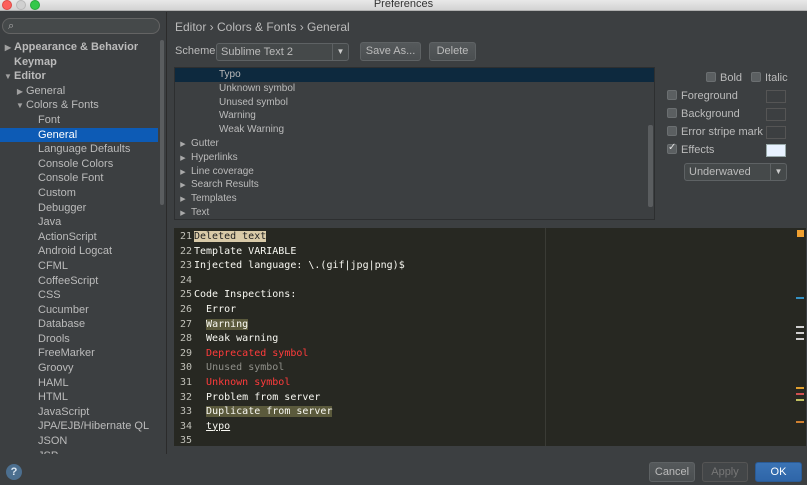  Describe the element at coordinates (79, 426) in the screenshot. I see `sidebar-item: JPA/EJB/Hibernate QL` at that location.